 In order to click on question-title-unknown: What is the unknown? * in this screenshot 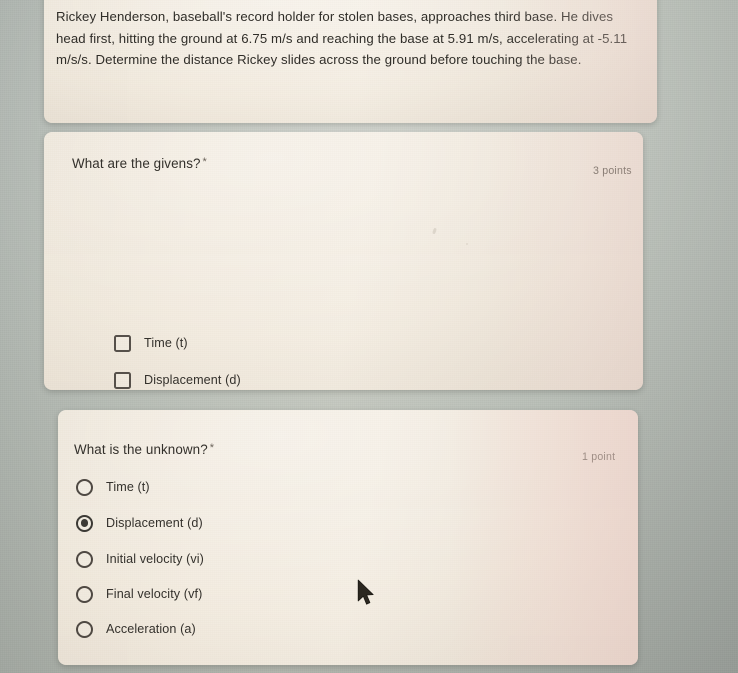, I will do `click(144, 449)`.